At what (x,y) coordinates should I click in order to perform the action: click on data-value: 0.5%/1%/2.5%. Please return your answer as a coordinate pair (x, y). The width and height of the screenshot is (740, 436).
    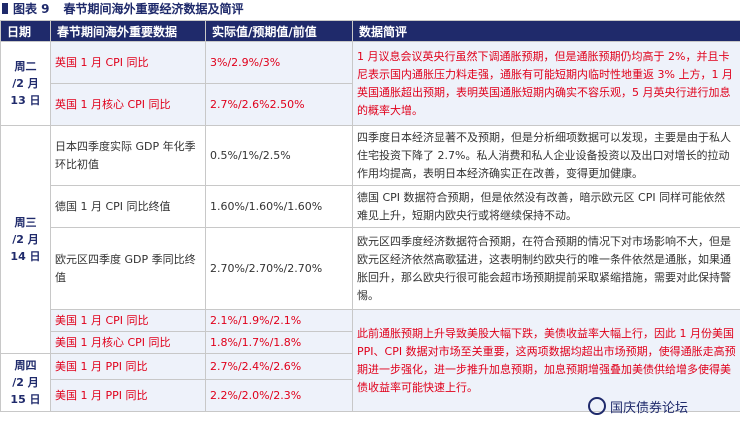
    Looking at the image, I should click on (279, 155).